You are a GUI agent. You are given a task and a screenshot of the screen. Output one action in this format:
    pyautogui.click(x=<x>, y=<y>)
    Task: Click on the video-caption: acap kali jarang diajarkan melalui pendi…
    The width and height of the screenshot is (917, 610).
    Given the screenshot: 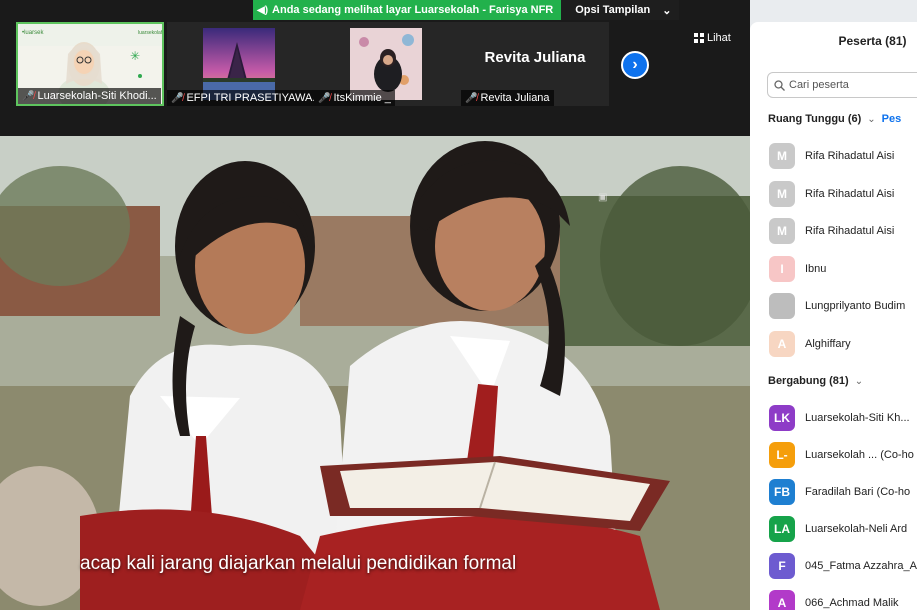 What is the action you would take?
    pyautogui.click(x=298, y=563)
    